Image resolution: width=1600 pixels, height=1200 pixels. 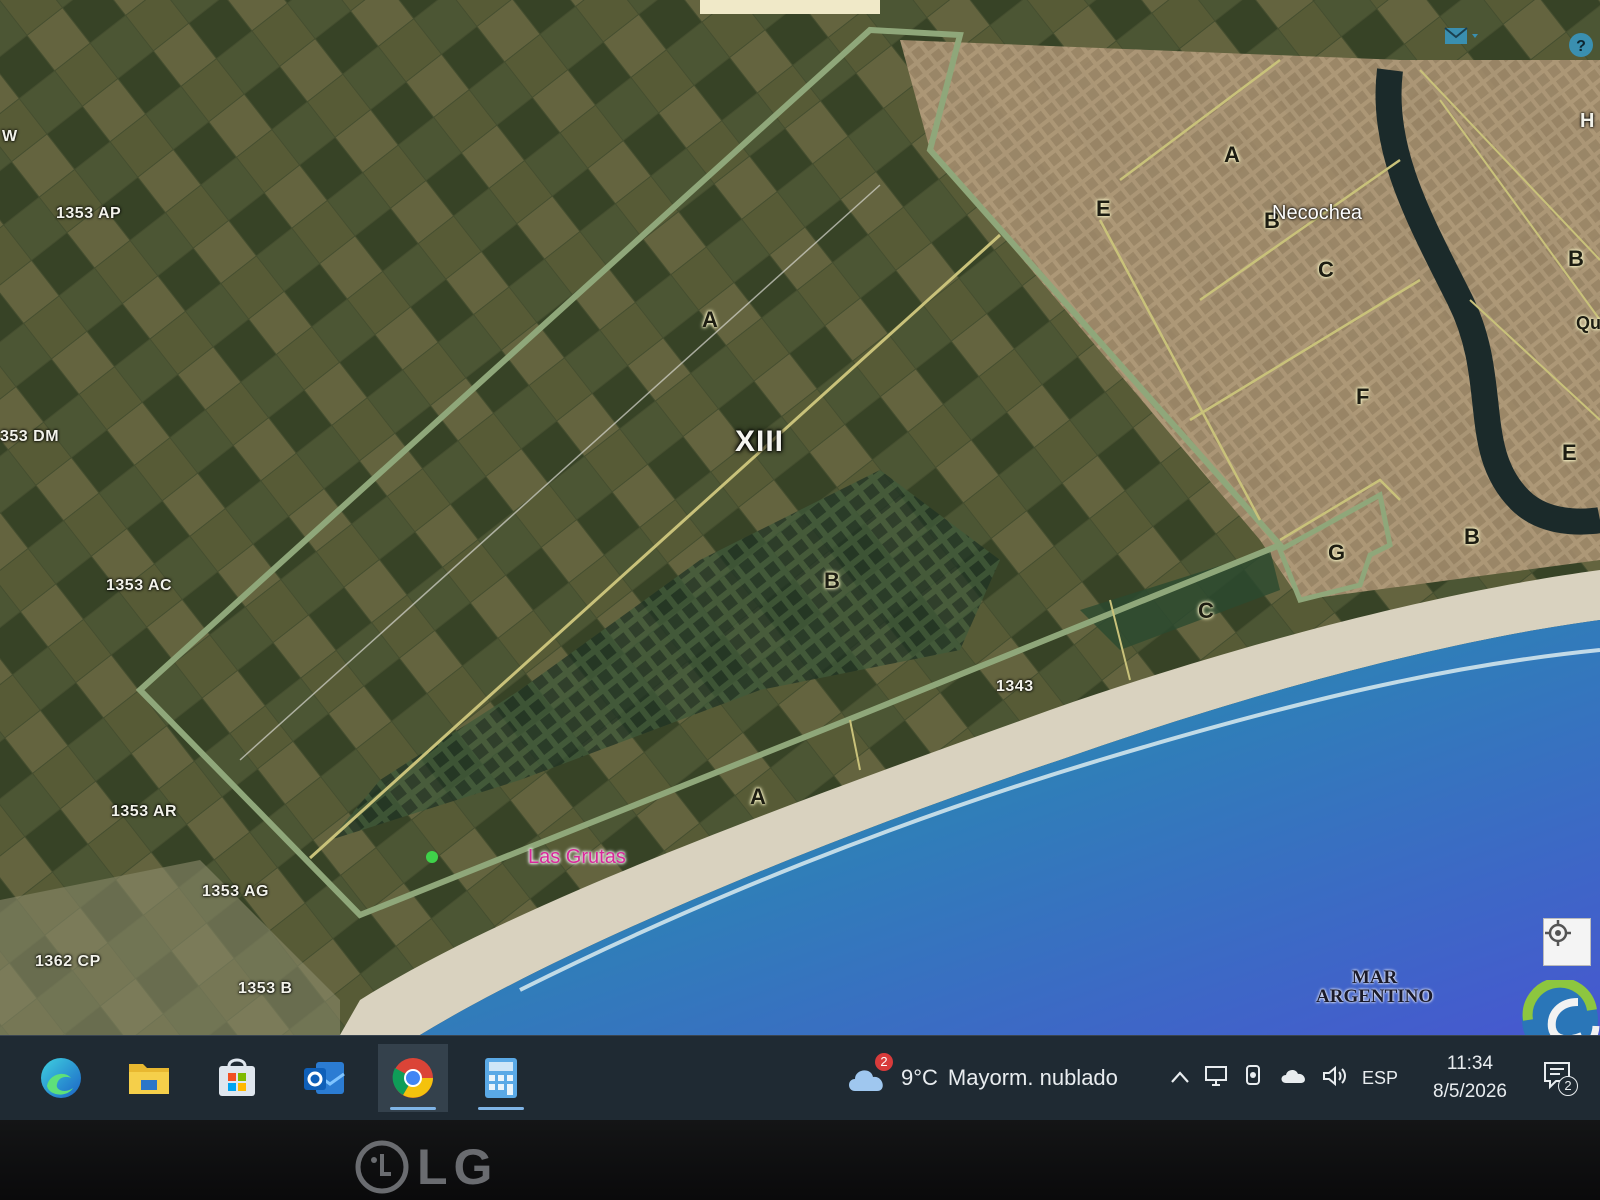 What do you see at coordinates (760, 441) in the screenshot?
I see `circunscripcion-label: XIII` at bounding box center [760, 441].